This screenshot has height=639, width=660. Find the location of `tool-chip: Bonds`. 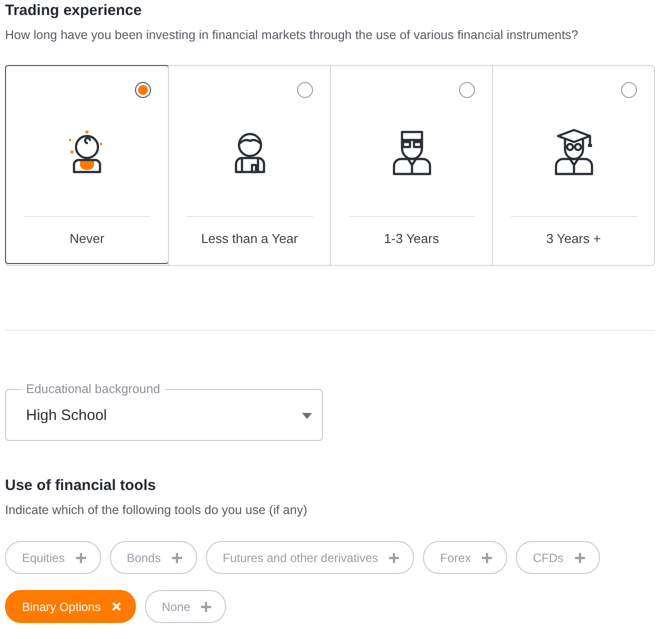

tool-chip: Bonds is located at coordinates (153, 557).